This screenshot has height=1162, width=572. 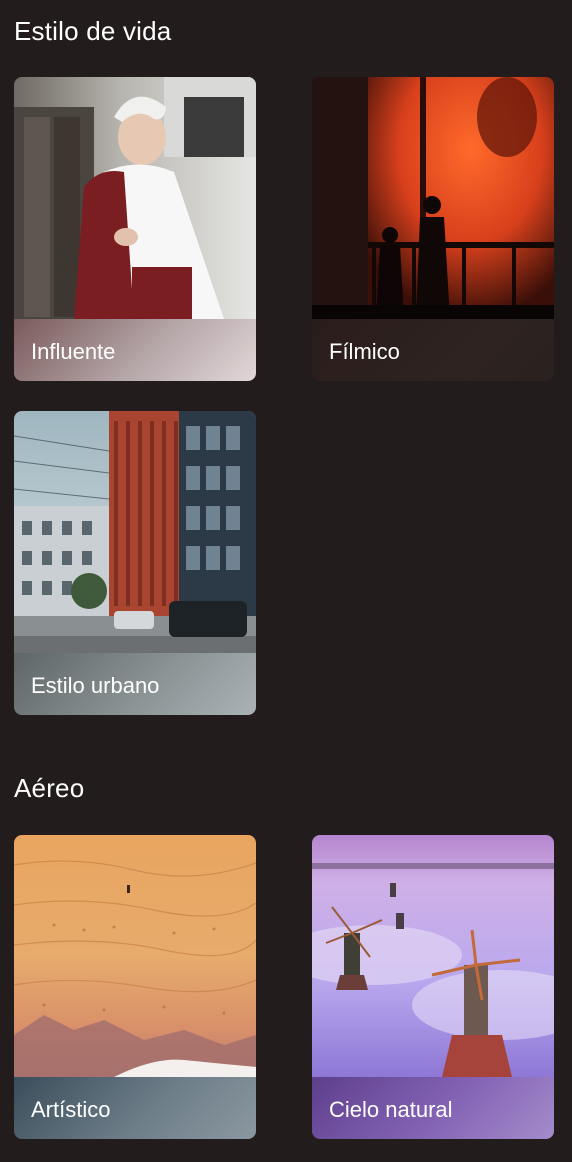 What do you see at coordinates (135, 956) in the screenshot?
I see `preset-thumbnail-artistico` at bounding box center [135, 956].